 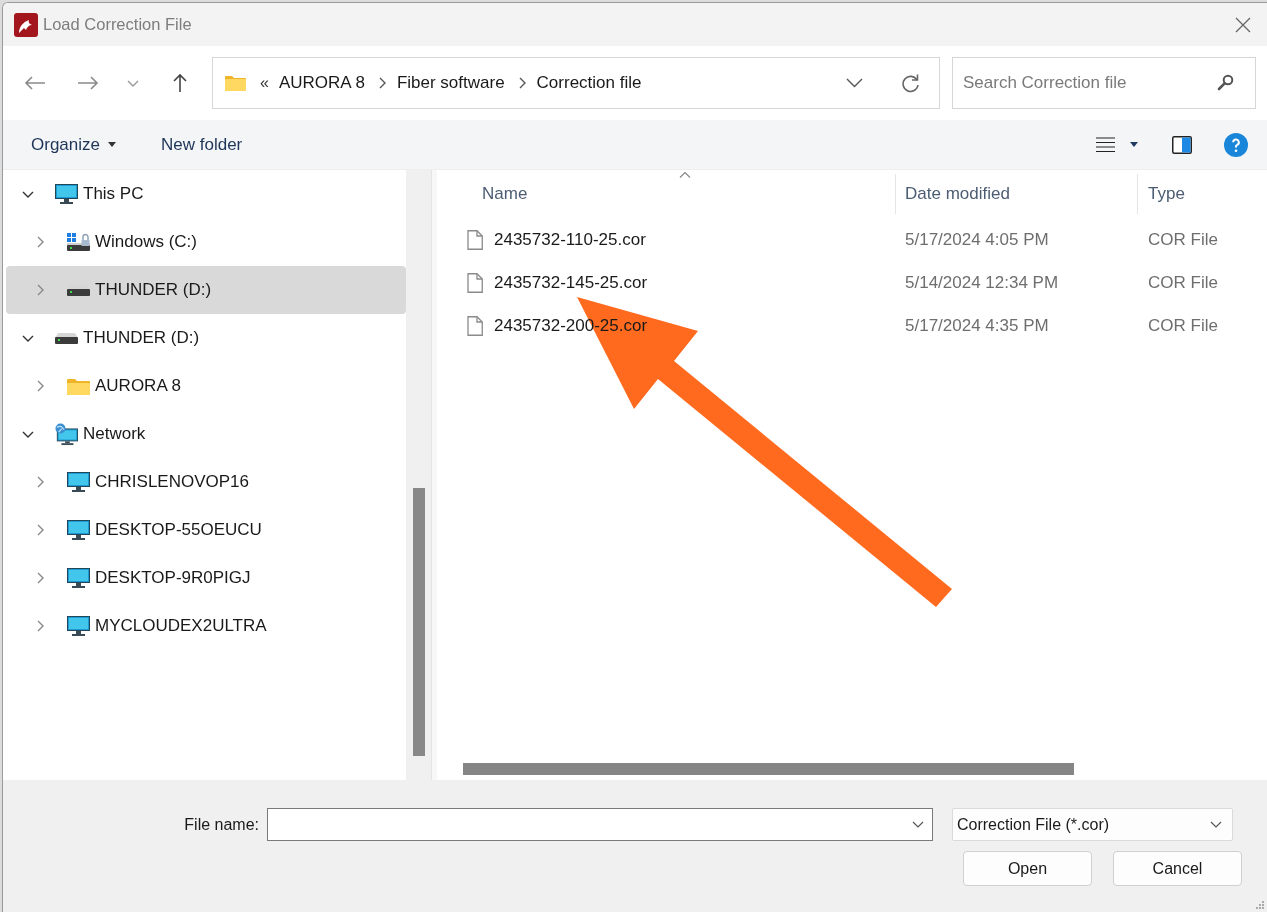 I want to click on help-icon, so click(x=1236, y=144).